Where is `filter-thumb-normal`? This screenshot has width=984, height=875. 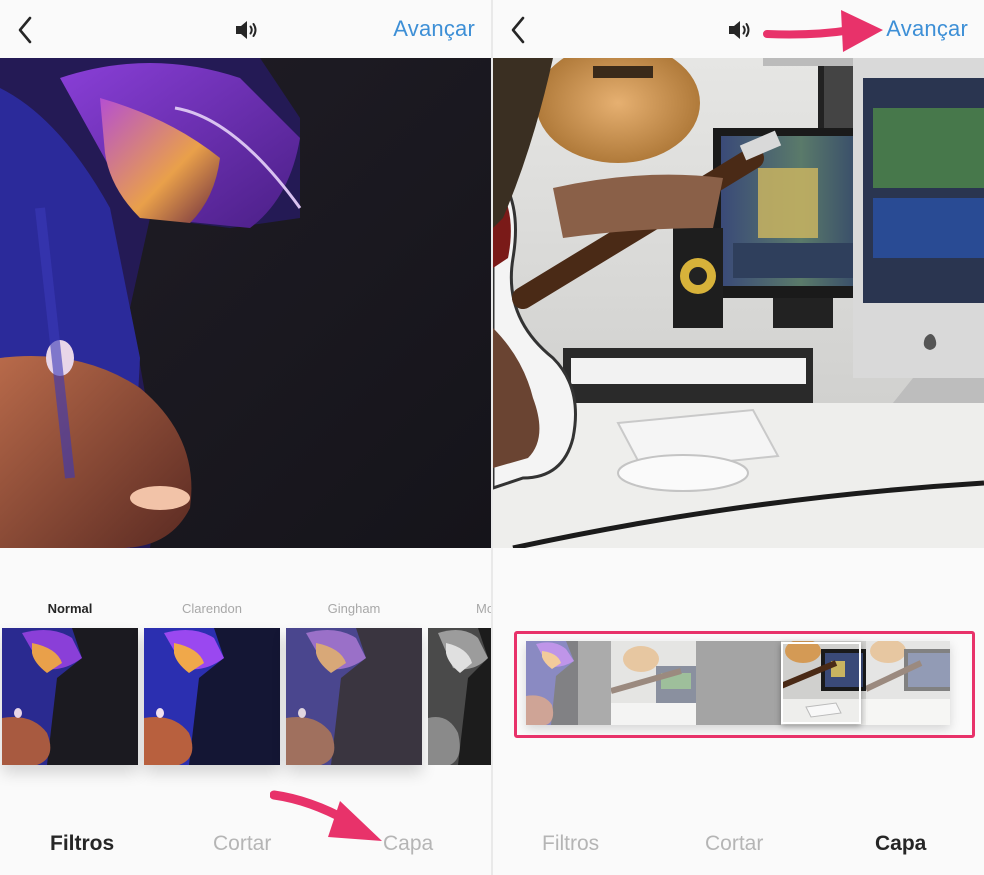
filter-thumb-normal is located at coordinates (70, 696).